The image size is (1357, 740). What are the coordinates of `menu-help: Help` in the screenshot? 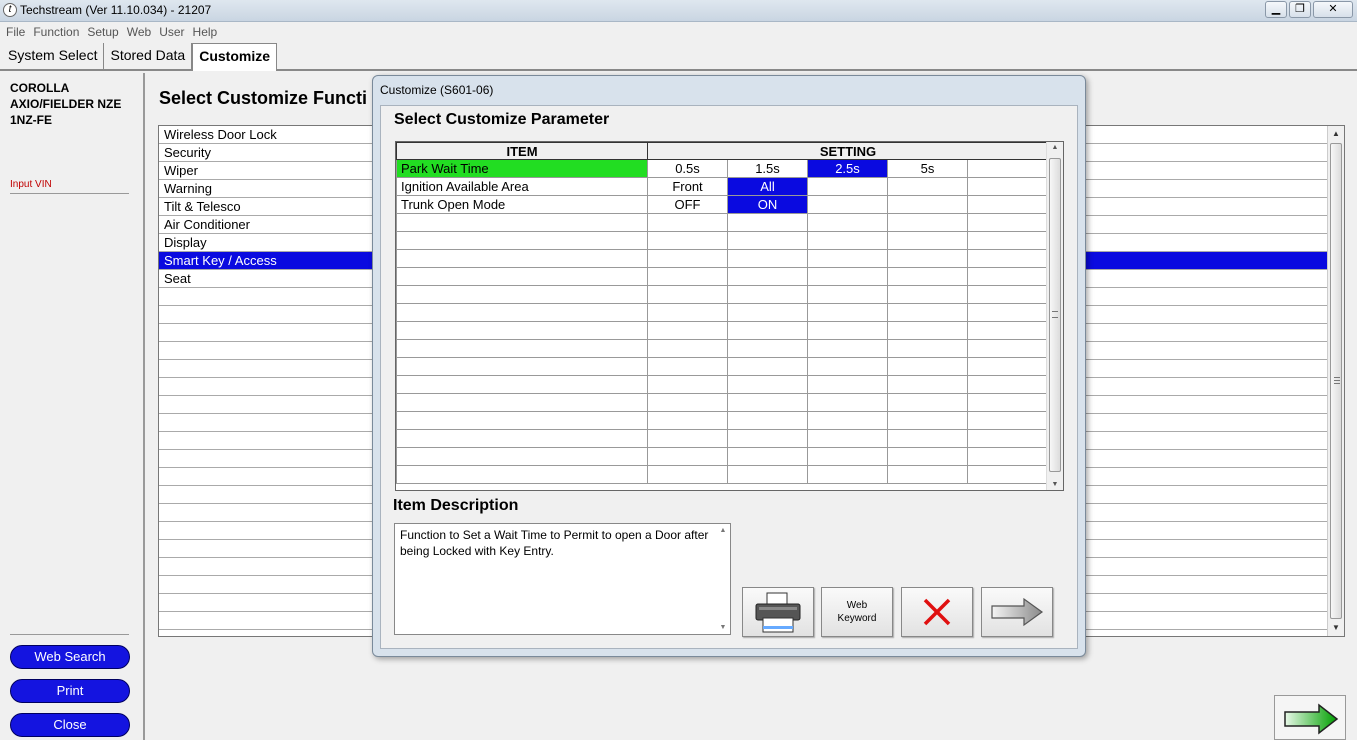 It's located at (207, 32).